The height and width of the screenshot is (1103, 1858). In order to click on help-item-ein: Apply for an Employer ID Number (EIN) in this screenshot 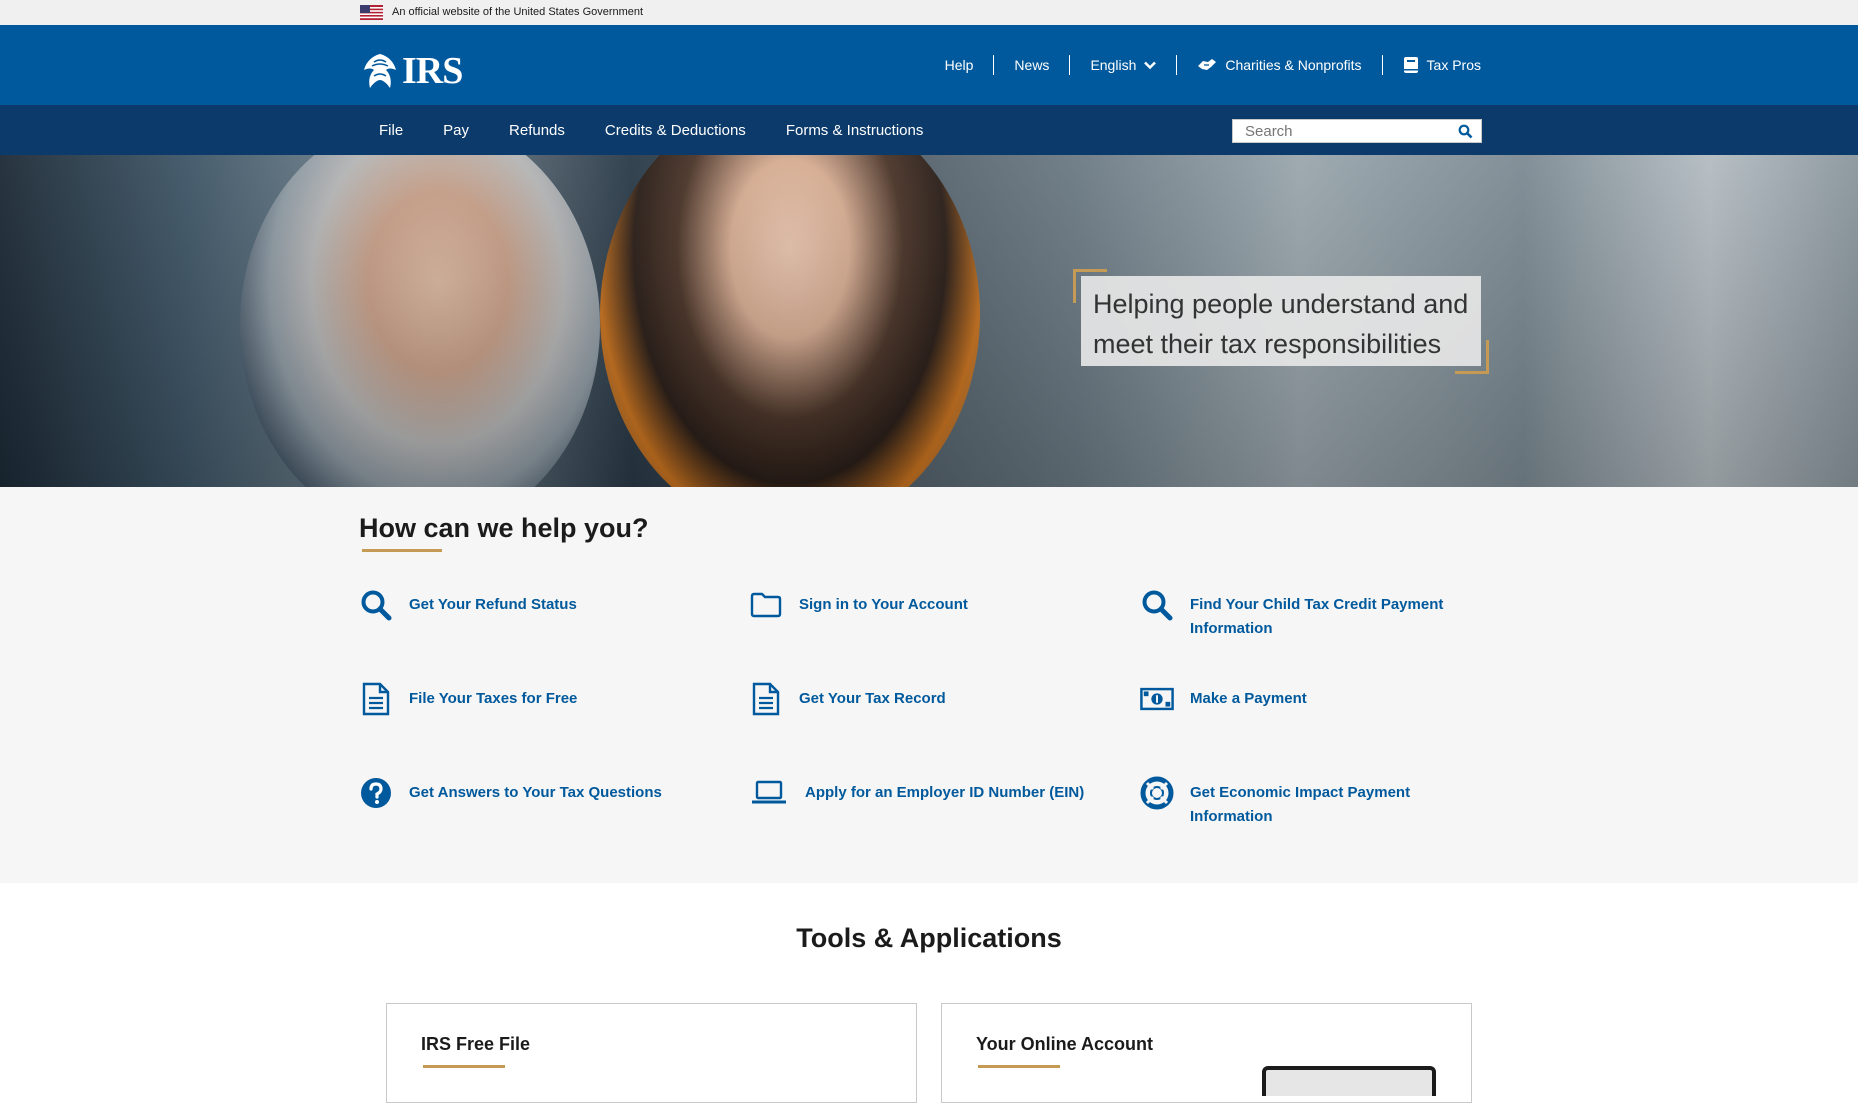, I will do `click(929, 793)`.